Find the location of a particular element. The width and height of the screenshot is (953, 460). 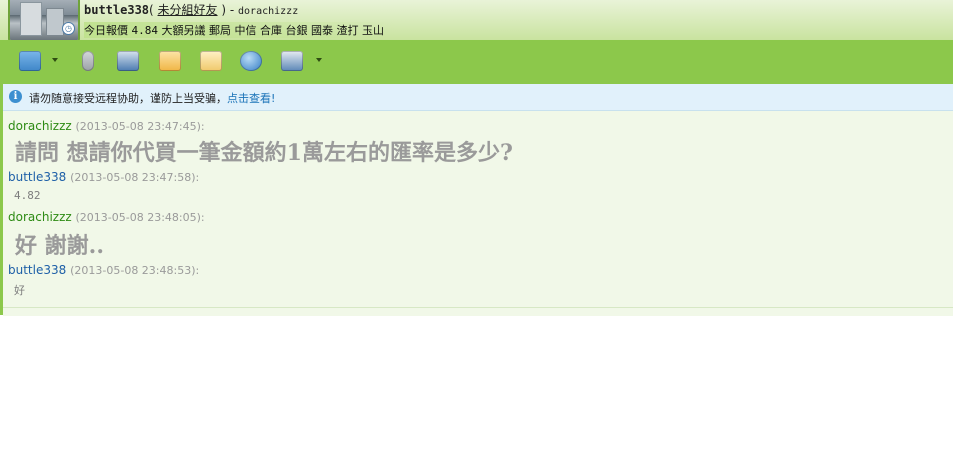

contact-username: buttle338 is located at coordinates (117, 10).